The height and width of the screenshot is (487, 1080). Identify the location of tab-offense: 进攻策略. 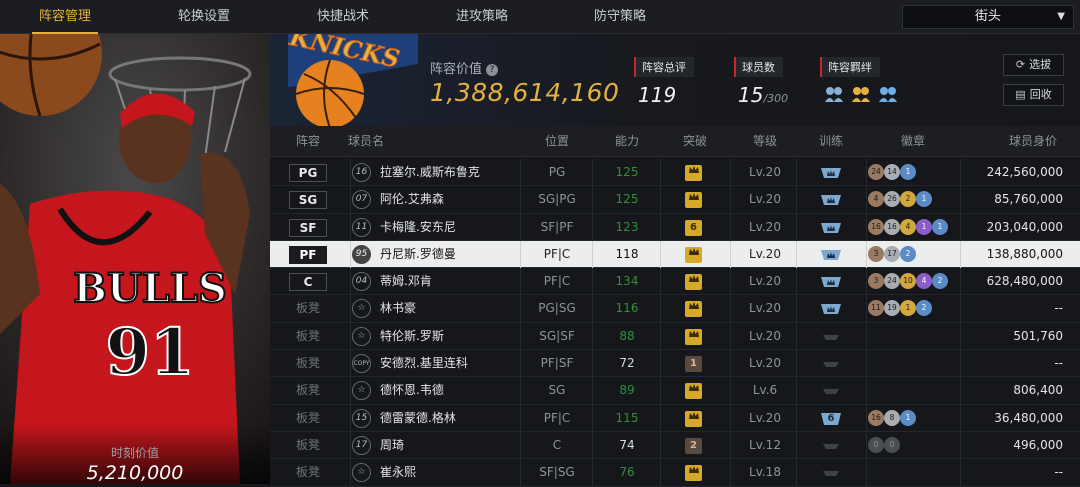
(482, 17).